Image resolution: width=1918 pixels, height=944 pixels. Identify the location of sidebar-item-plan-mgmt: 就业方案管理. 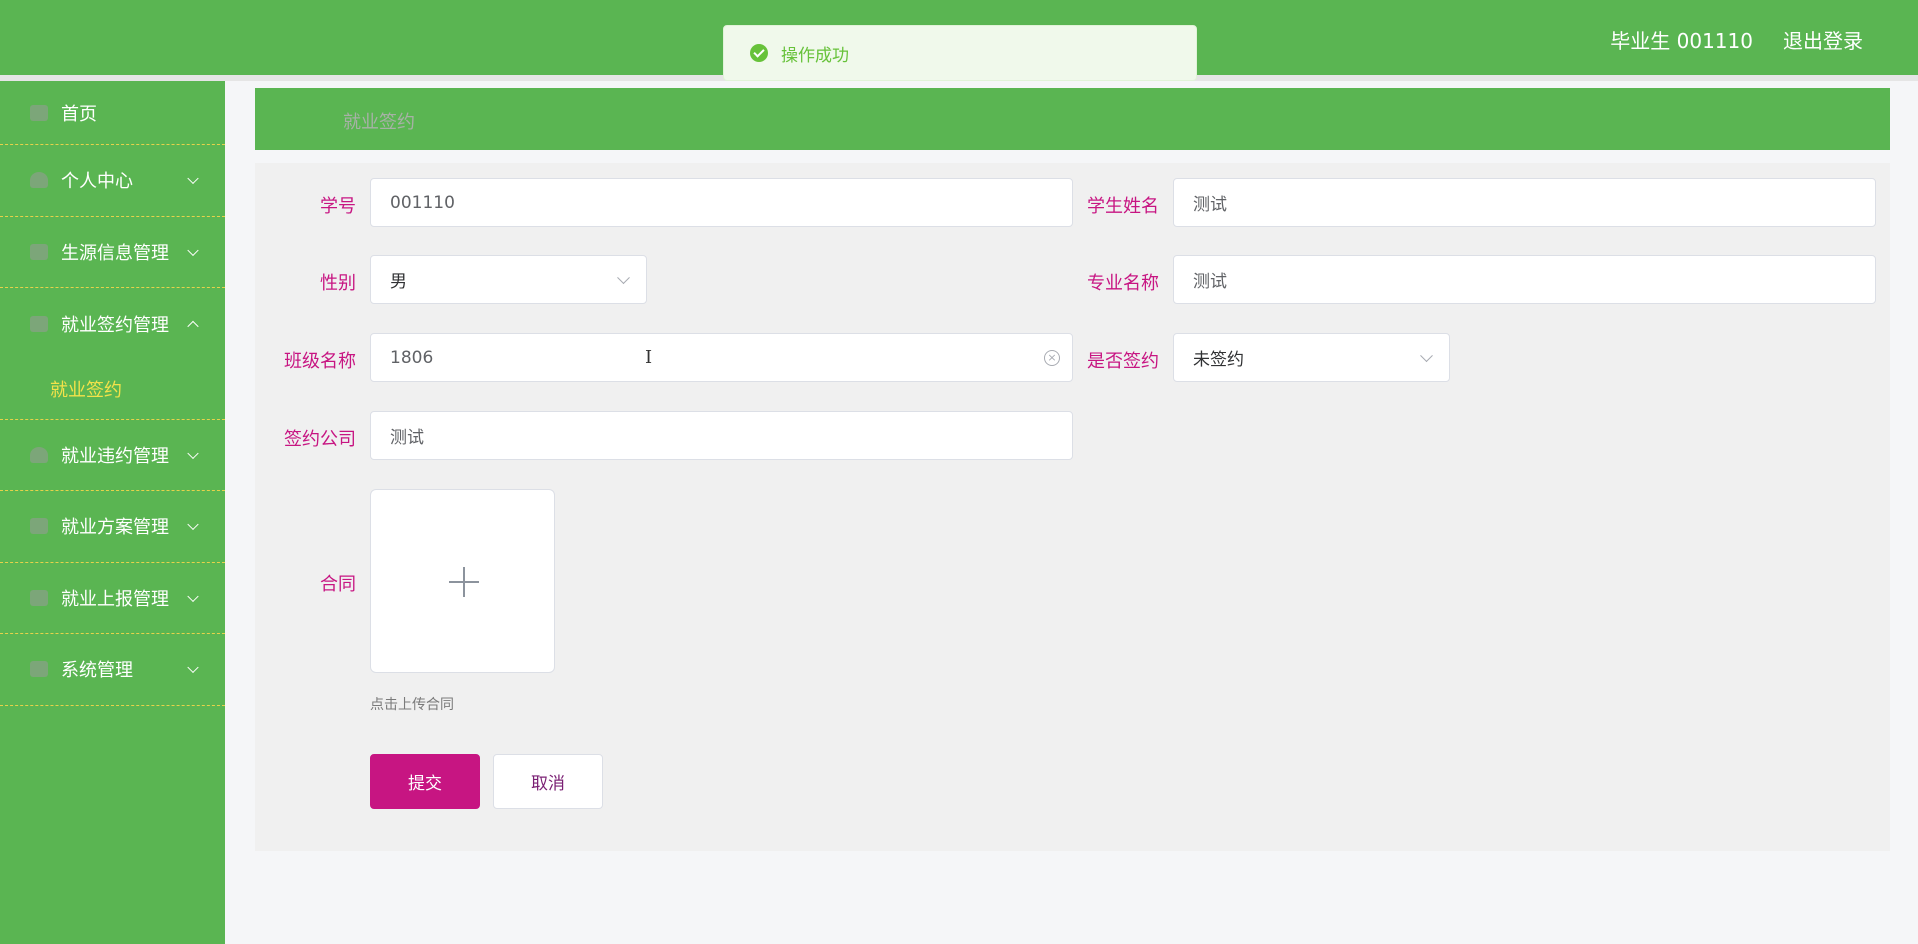
(112, 527).